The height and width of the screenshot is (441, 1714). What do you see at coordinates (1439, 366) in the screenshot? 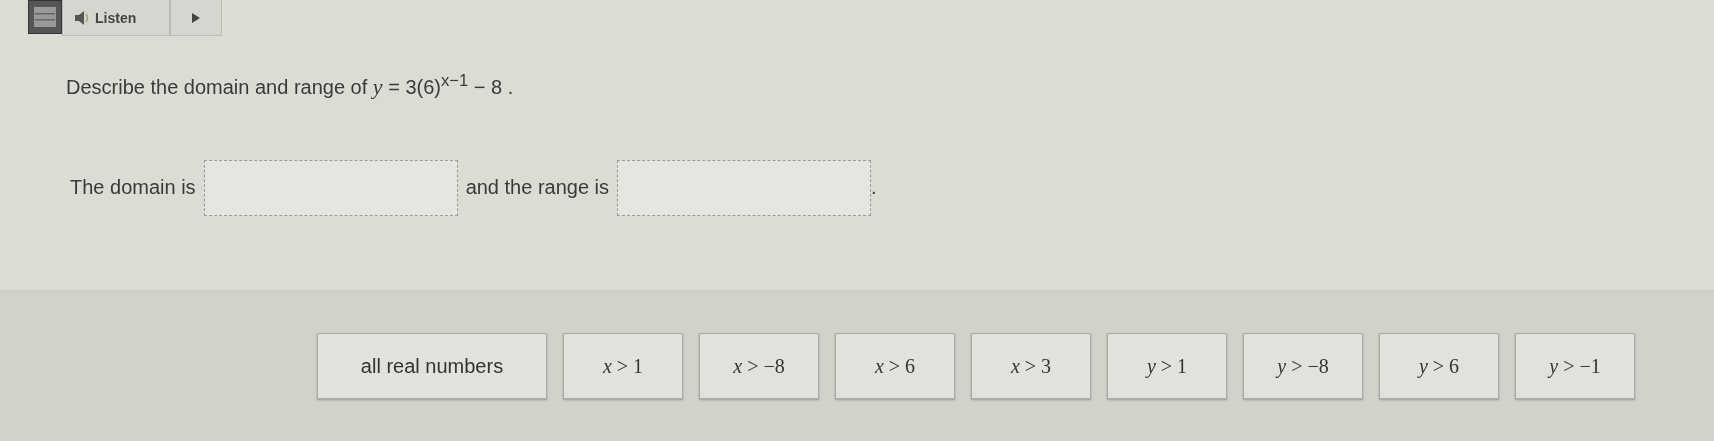
I see `answer-option: y > 6` at bounding box center [1439, 366].